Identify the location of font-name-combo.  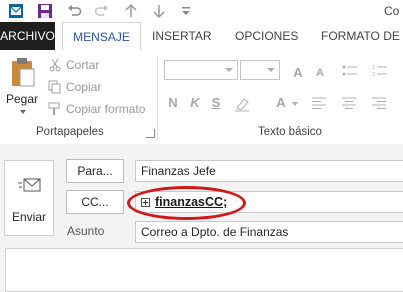
(201, 70).